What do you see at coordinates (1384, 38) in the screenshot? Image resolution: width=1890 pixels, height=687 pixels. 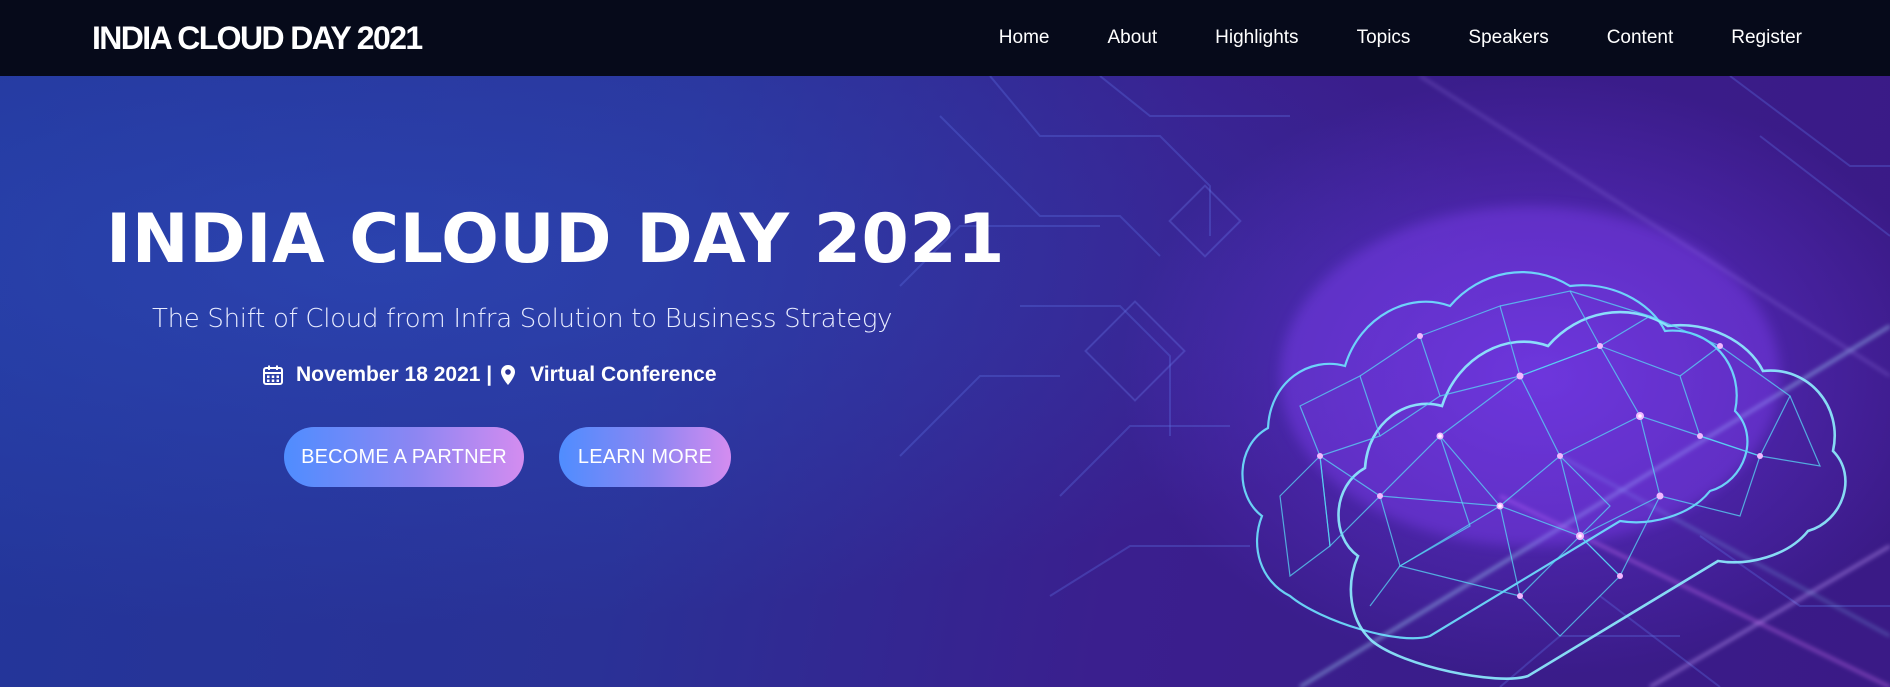 I see `nav-topics: Topics` at bounding box center [1384, 38].